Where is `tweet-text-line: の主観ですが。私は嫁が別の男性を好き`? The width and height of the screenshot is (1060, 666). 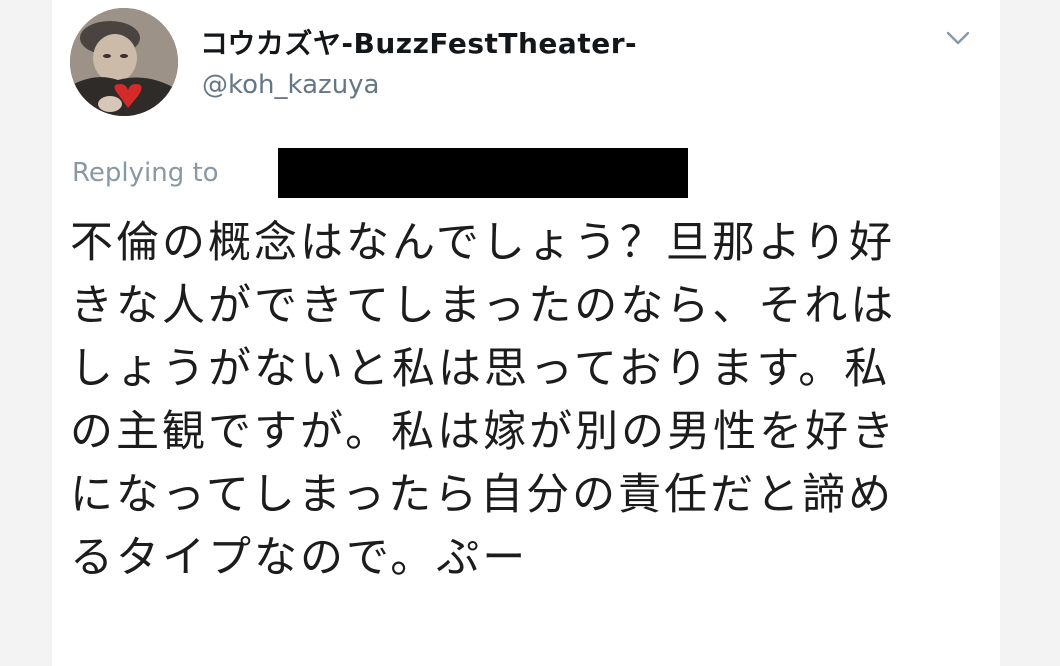 tweet-text-line: の主観ですが。私は嫁が別の男性を好き is located at coordinates (484, 432).